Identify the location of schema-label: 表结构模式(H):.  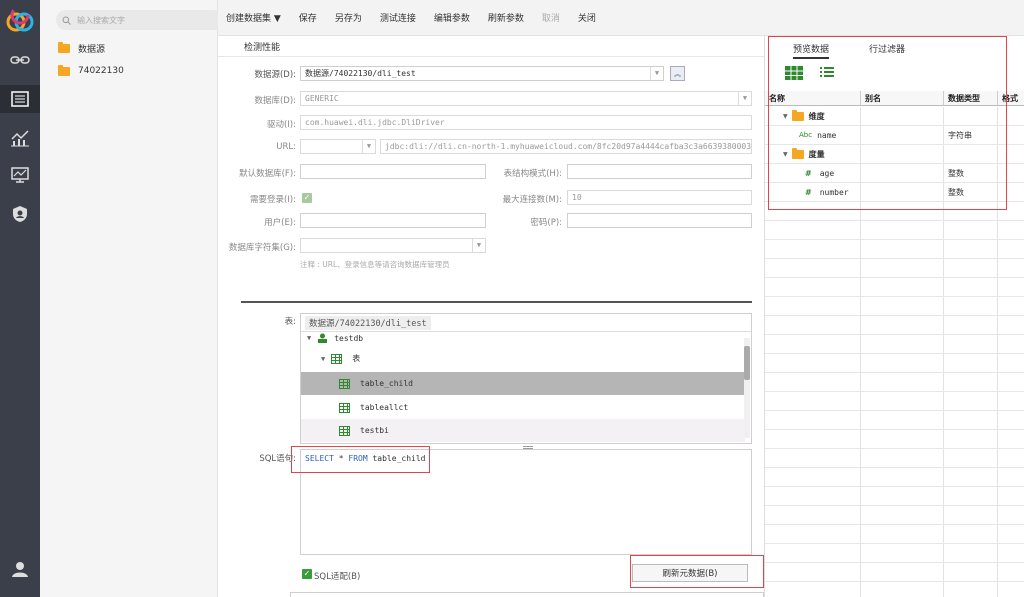
(532, 174).